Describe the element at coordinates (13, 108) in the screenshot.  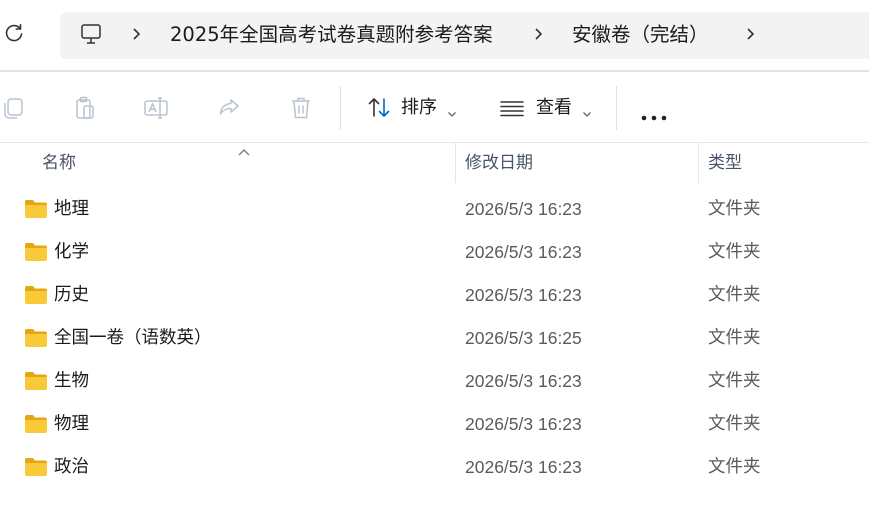
I see `copy-icon` at that location.